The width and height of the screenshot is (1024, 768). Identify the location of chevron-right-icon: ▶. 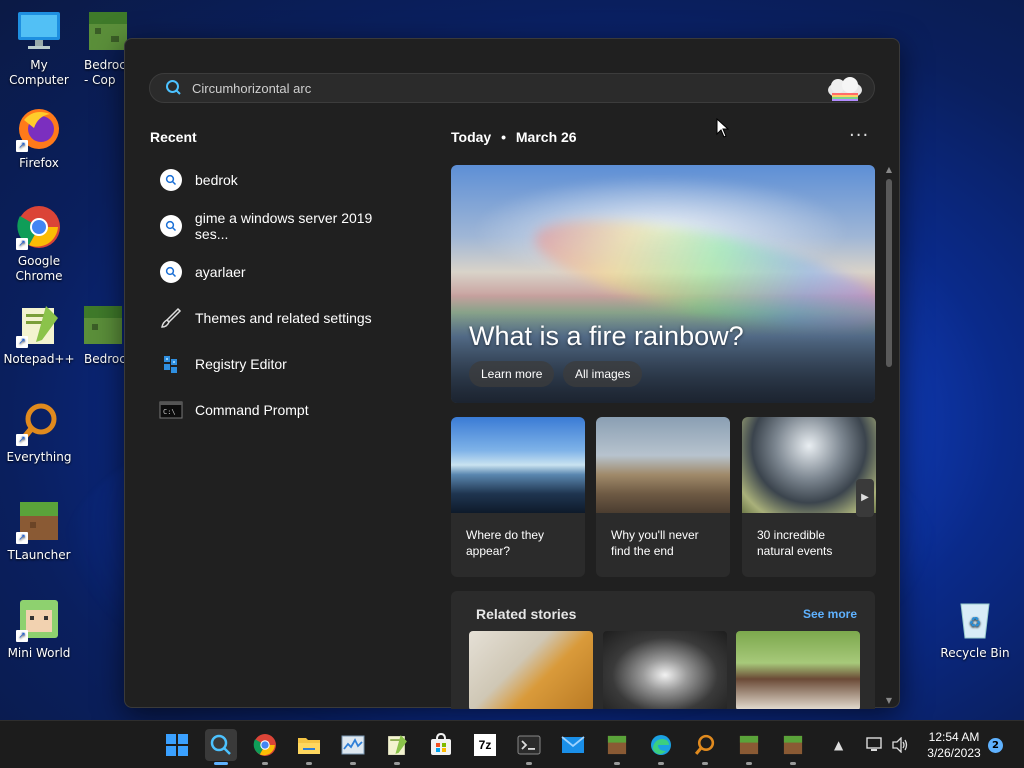
(865, 497).